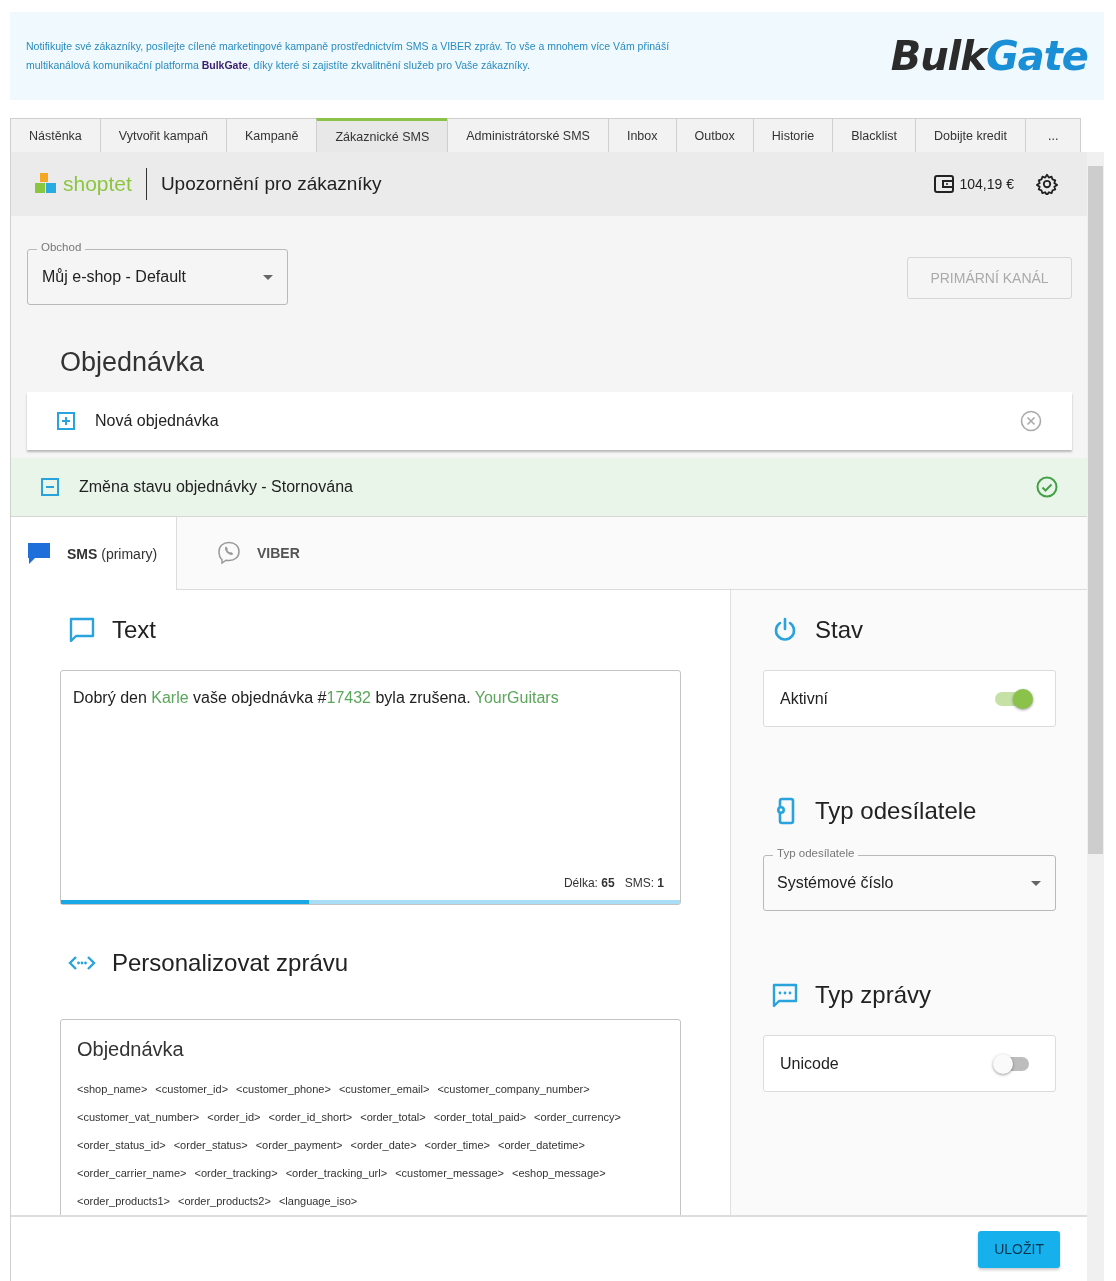  What do you see at coordinates (370, 787) in the screenshot?
I see `message-field: Dobrý den Karle vaše objednávka #17432 byla zrušena. YourGuitars Délka: 65 SMS: 1` at bounding box center [370, 787].